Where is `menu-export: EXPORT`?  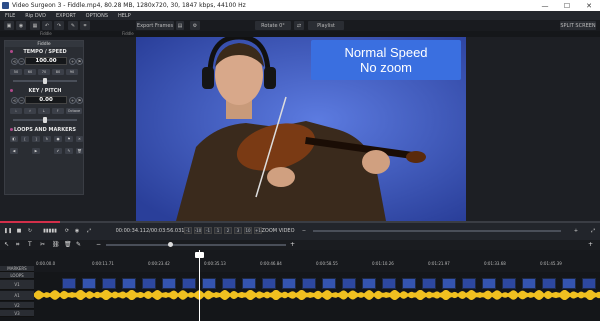
menu-export: EXPORT is located at coordinates (66, 16).